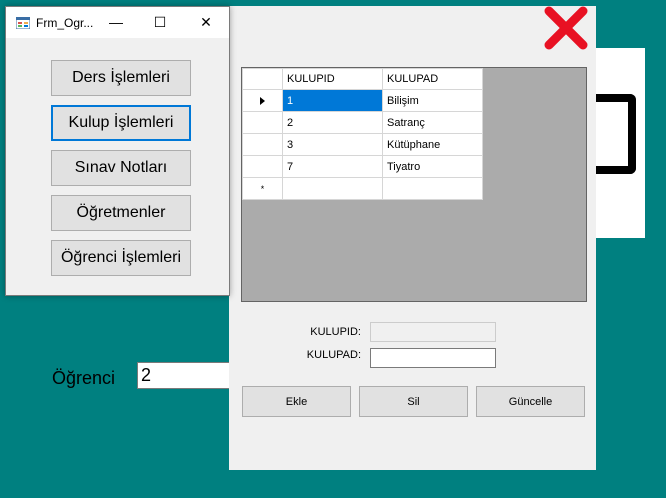 The width and height of the screenshot is (666, 498). I want to click on new-row: *, so click(362, 188).